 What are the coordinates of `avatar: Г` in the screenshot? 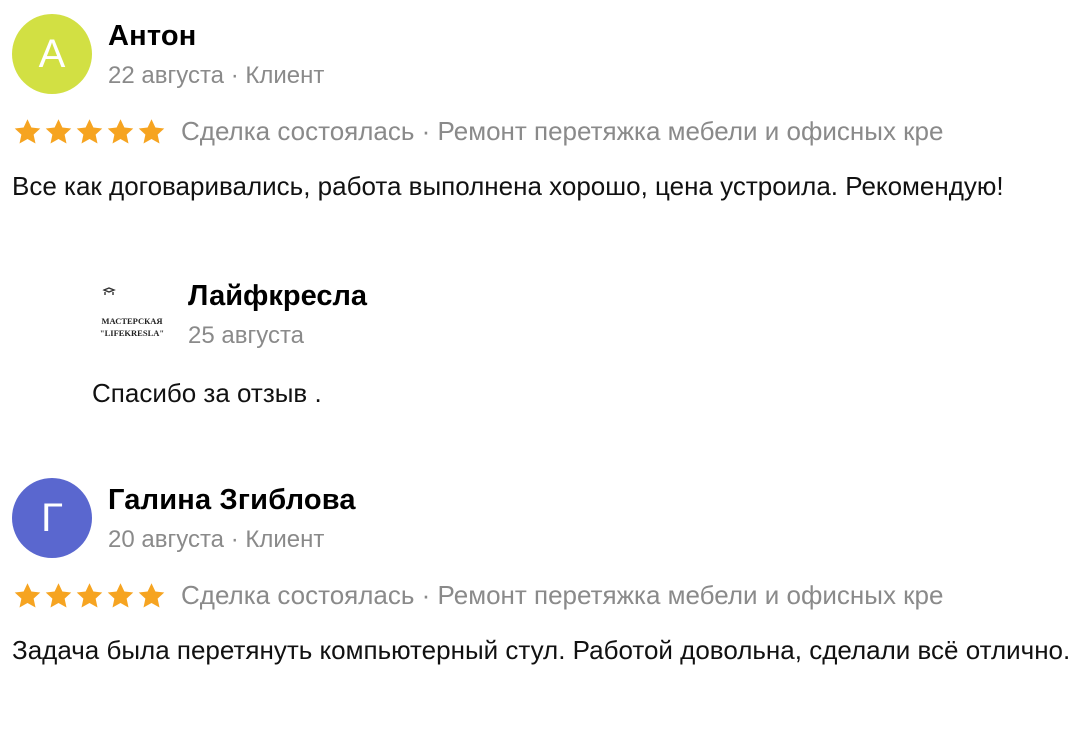 It's located at (52, 518).